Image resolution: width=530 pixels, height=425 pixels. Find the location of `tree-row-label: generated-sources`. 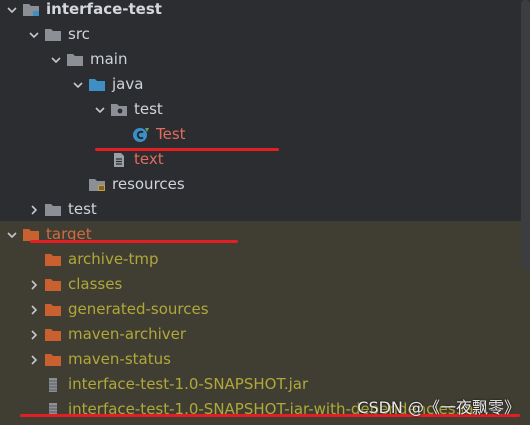

tree-row-label: generated-sources is located at coordinates (138, 309).